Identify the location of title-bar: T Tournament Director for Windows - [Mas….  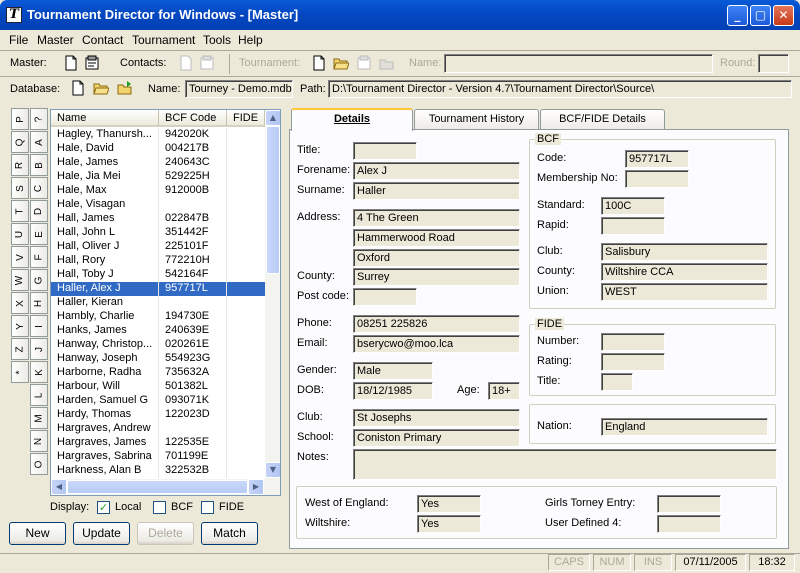
(400, 15).